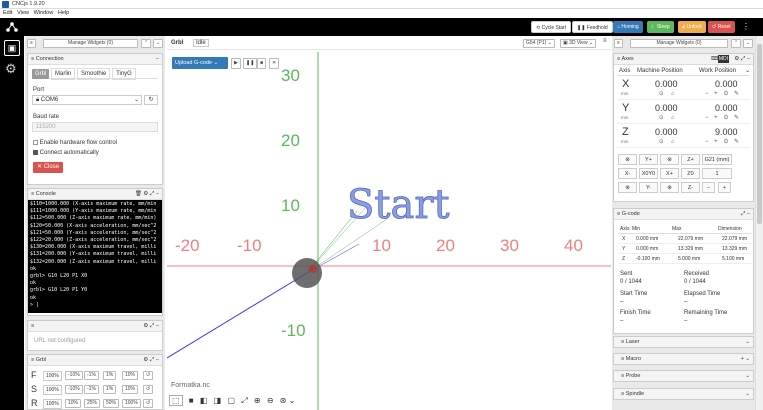 This screenshot has height=410, width=763. I want to click on left-expand-down-icon: ⌄, so click(158, 43).